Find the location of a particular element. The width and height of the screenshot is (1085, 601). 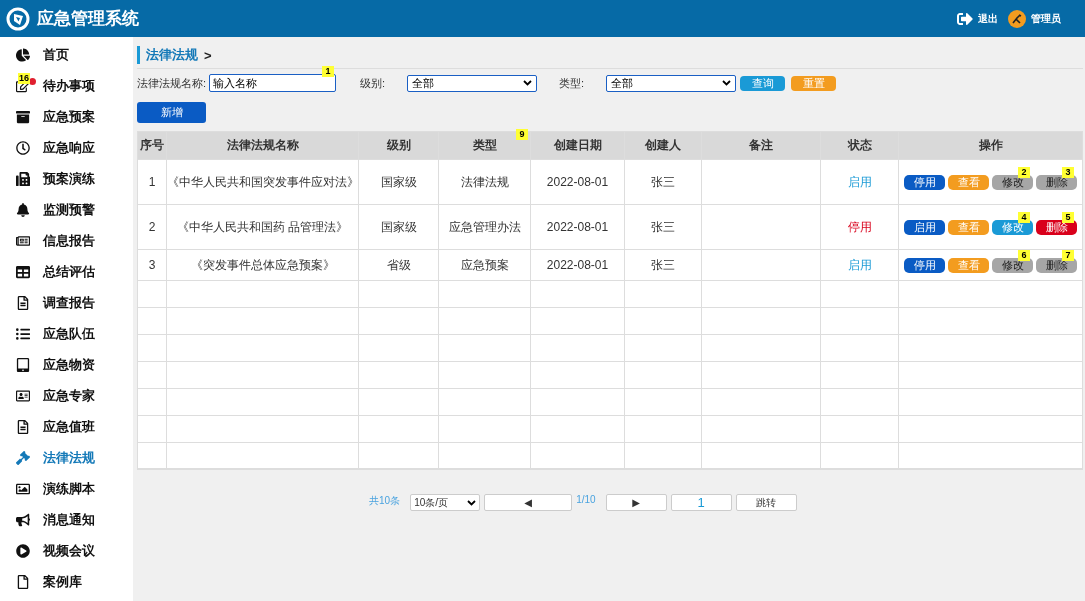

level-label: 级别: is located at coordinates (373, 83).